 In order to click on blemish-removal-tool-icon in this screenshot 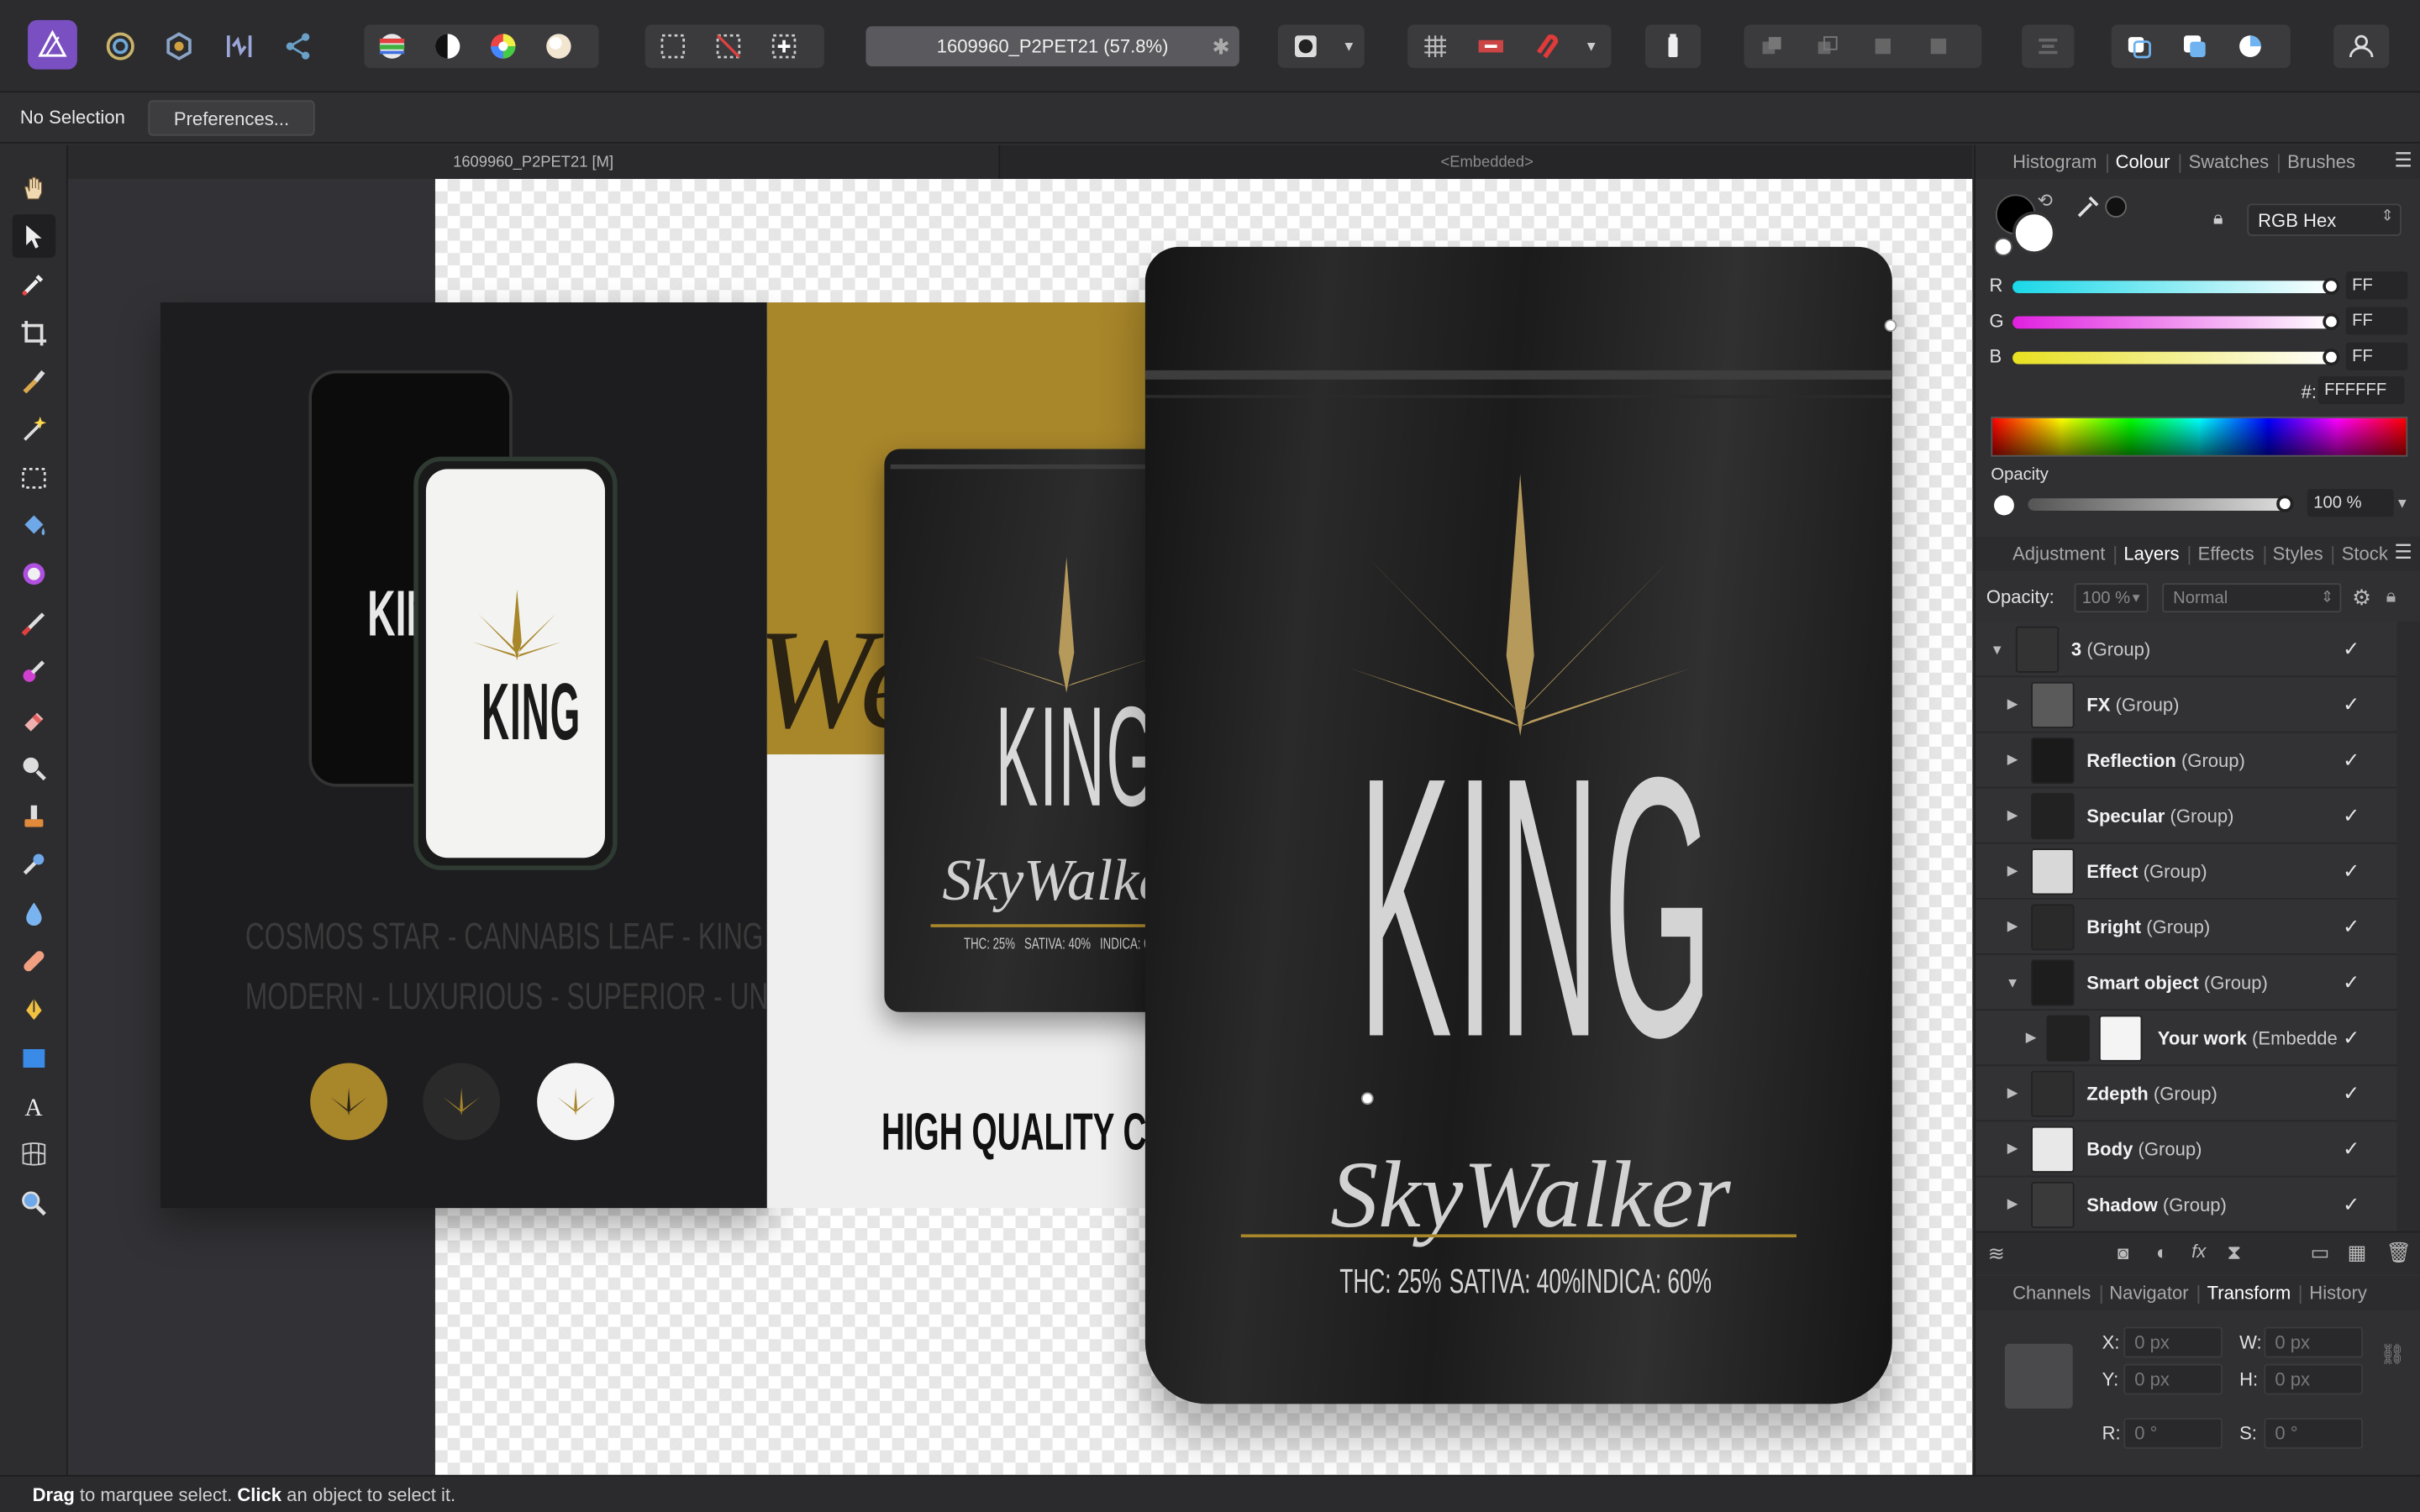, I will do `click(34, 864)`.